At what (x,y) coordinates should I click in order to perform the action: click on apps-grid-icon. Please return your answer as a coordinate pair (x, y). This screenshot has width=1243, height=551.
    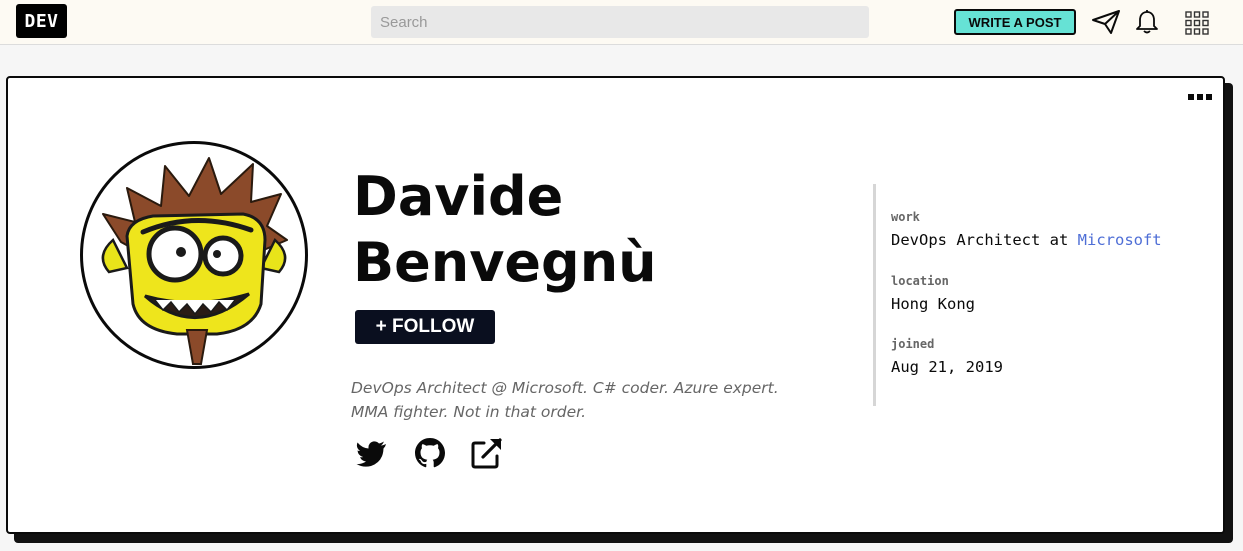
    Looking at the image, I should click on (1197, 23).